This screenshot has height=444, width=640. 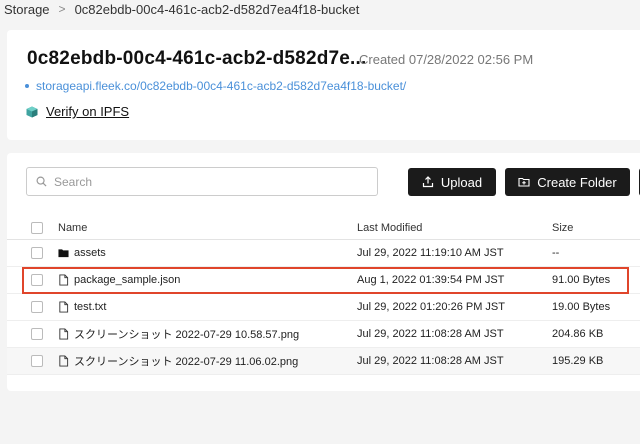 I want to click on row-modified: Jul 29, 2022 11:19:10 AM JST, so click(x=430, y=253).